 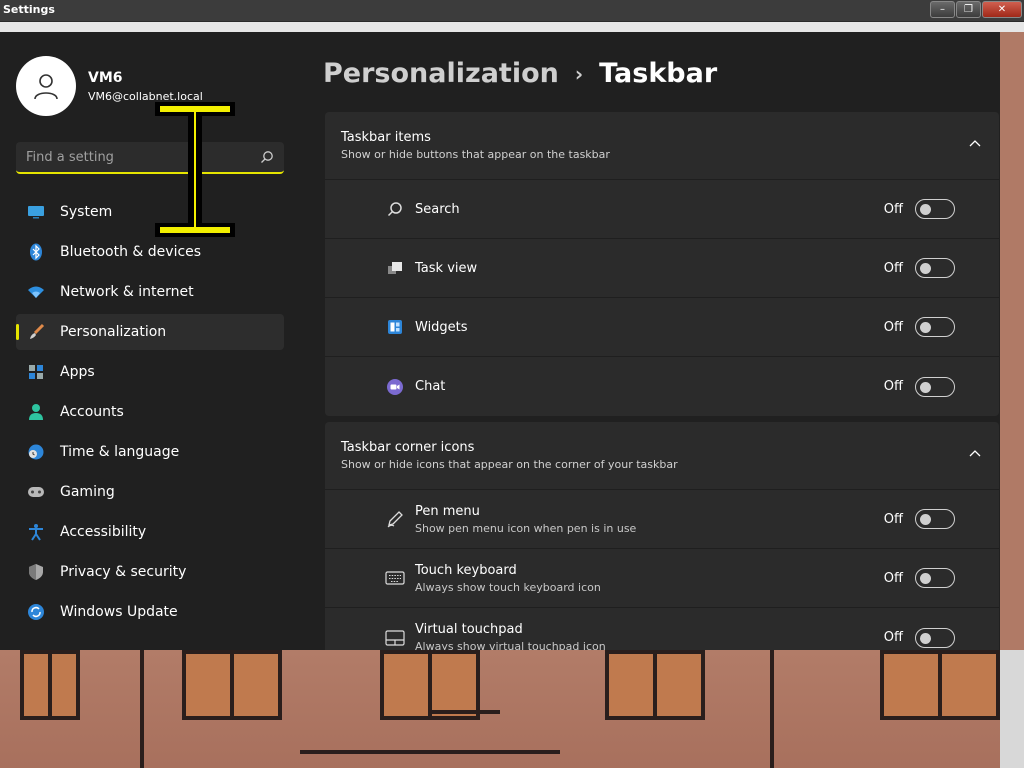 I want to click on sidebar-item-accounts: Accounts, so click(x=150, y=412).